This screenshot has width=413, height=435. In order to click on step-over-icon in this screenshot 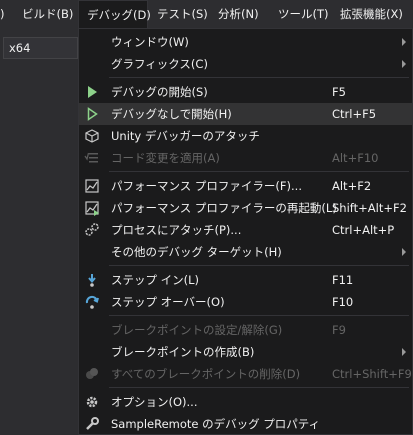, I will do `click(92, 302)`.